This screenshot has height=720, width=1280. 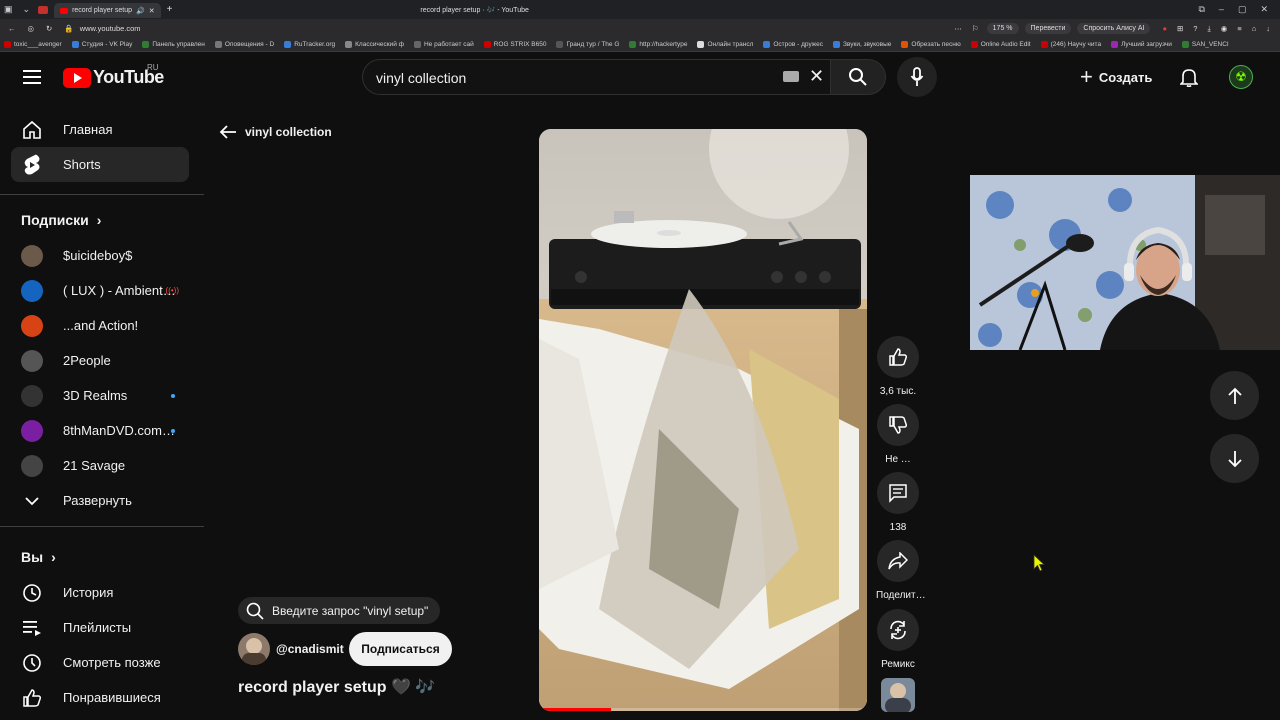 What do you see at coordinates (152, 11) in the screenshot?
I see `tab-close-icon: ✕` at bounding box center [152, 11].